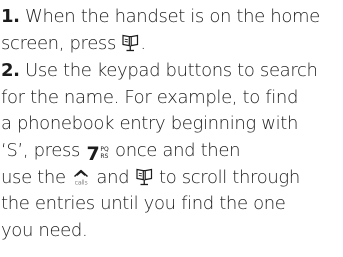 The width and height of the screenshot is (343, 257). What do you see at coordinates (143, 203) in the screenshot?
I see `step2-line6: the entries until you find the one` at bounding box center [143, 203].